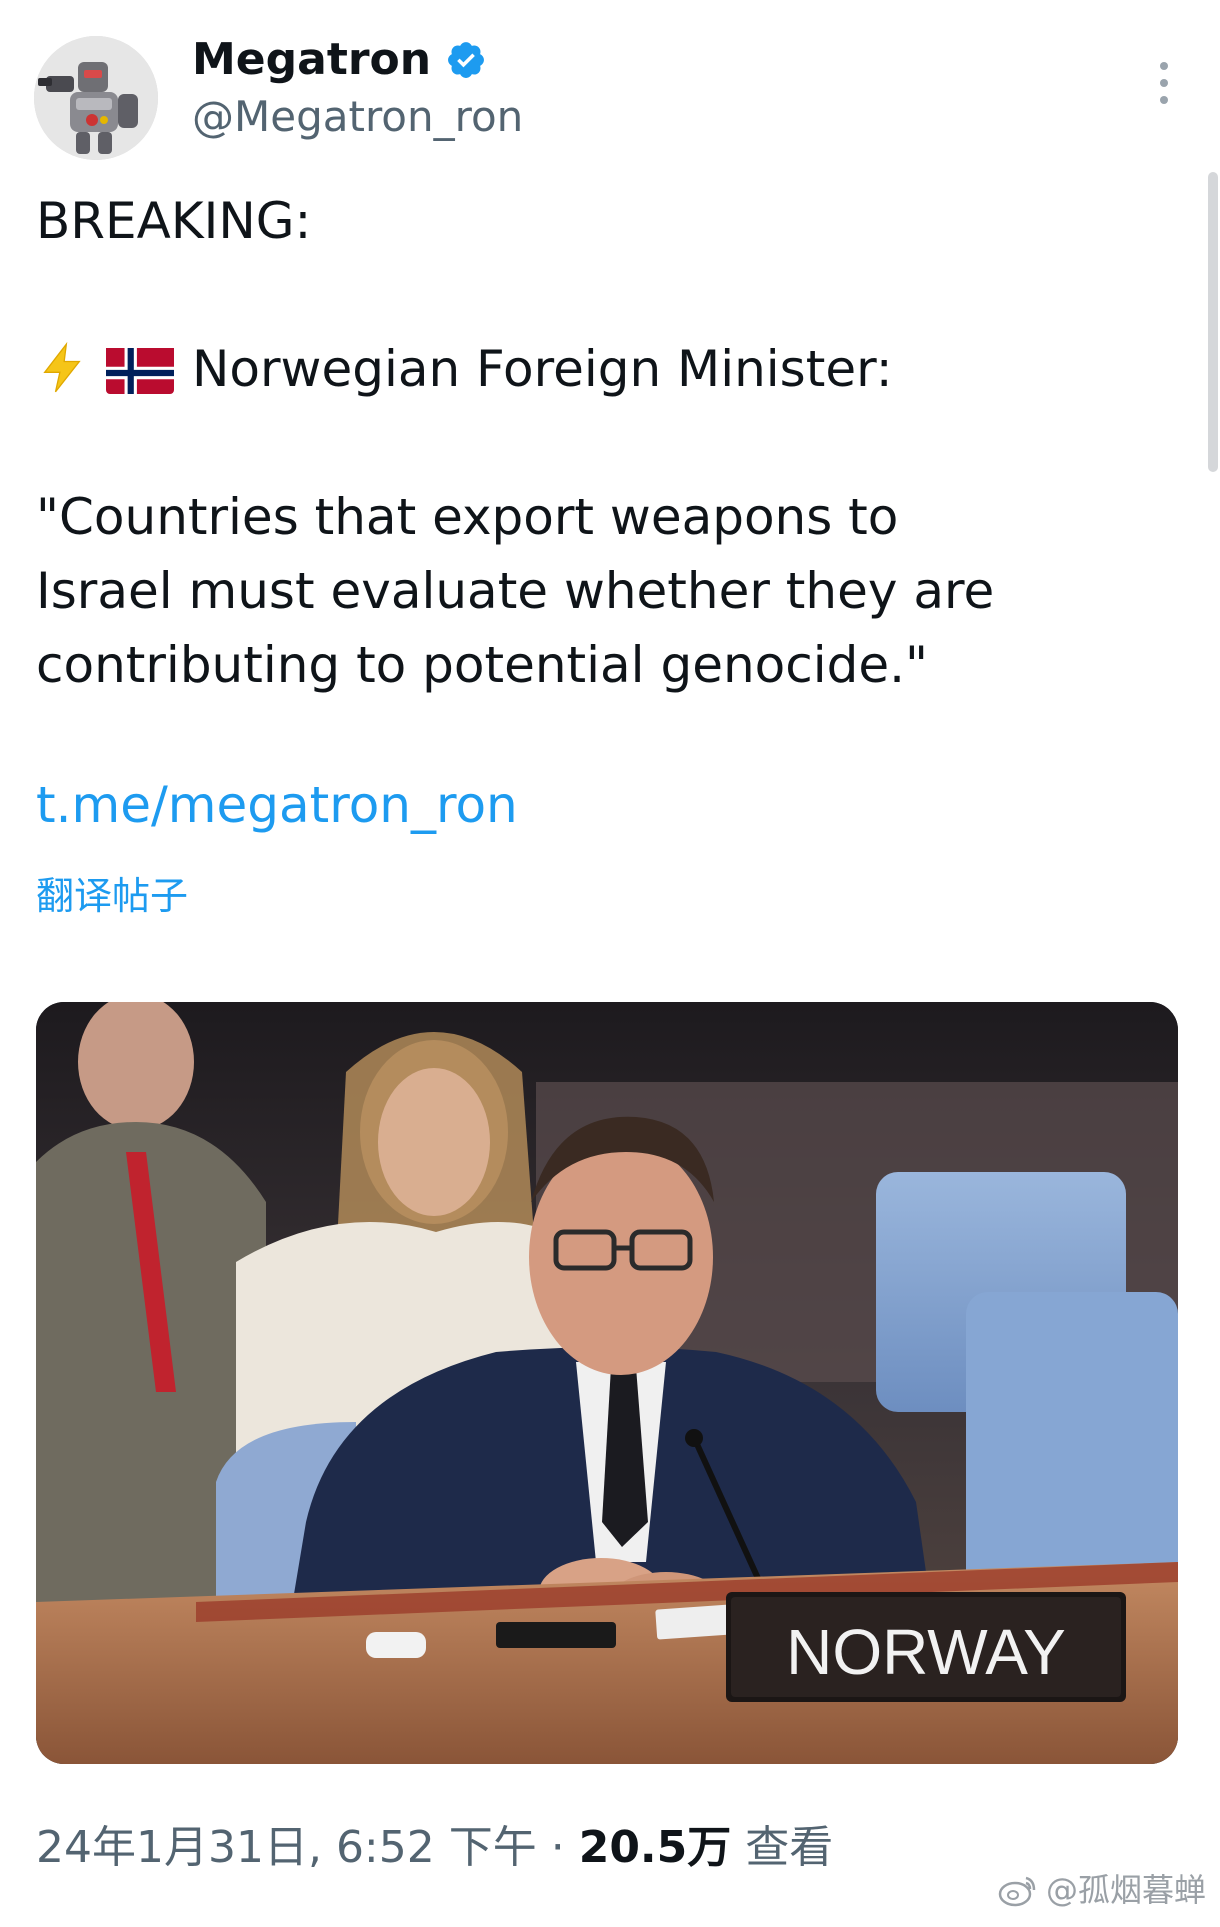  Describe the element at coordinates (466, 60) in the screenshot. I see `verified-badge-icon` at that location.